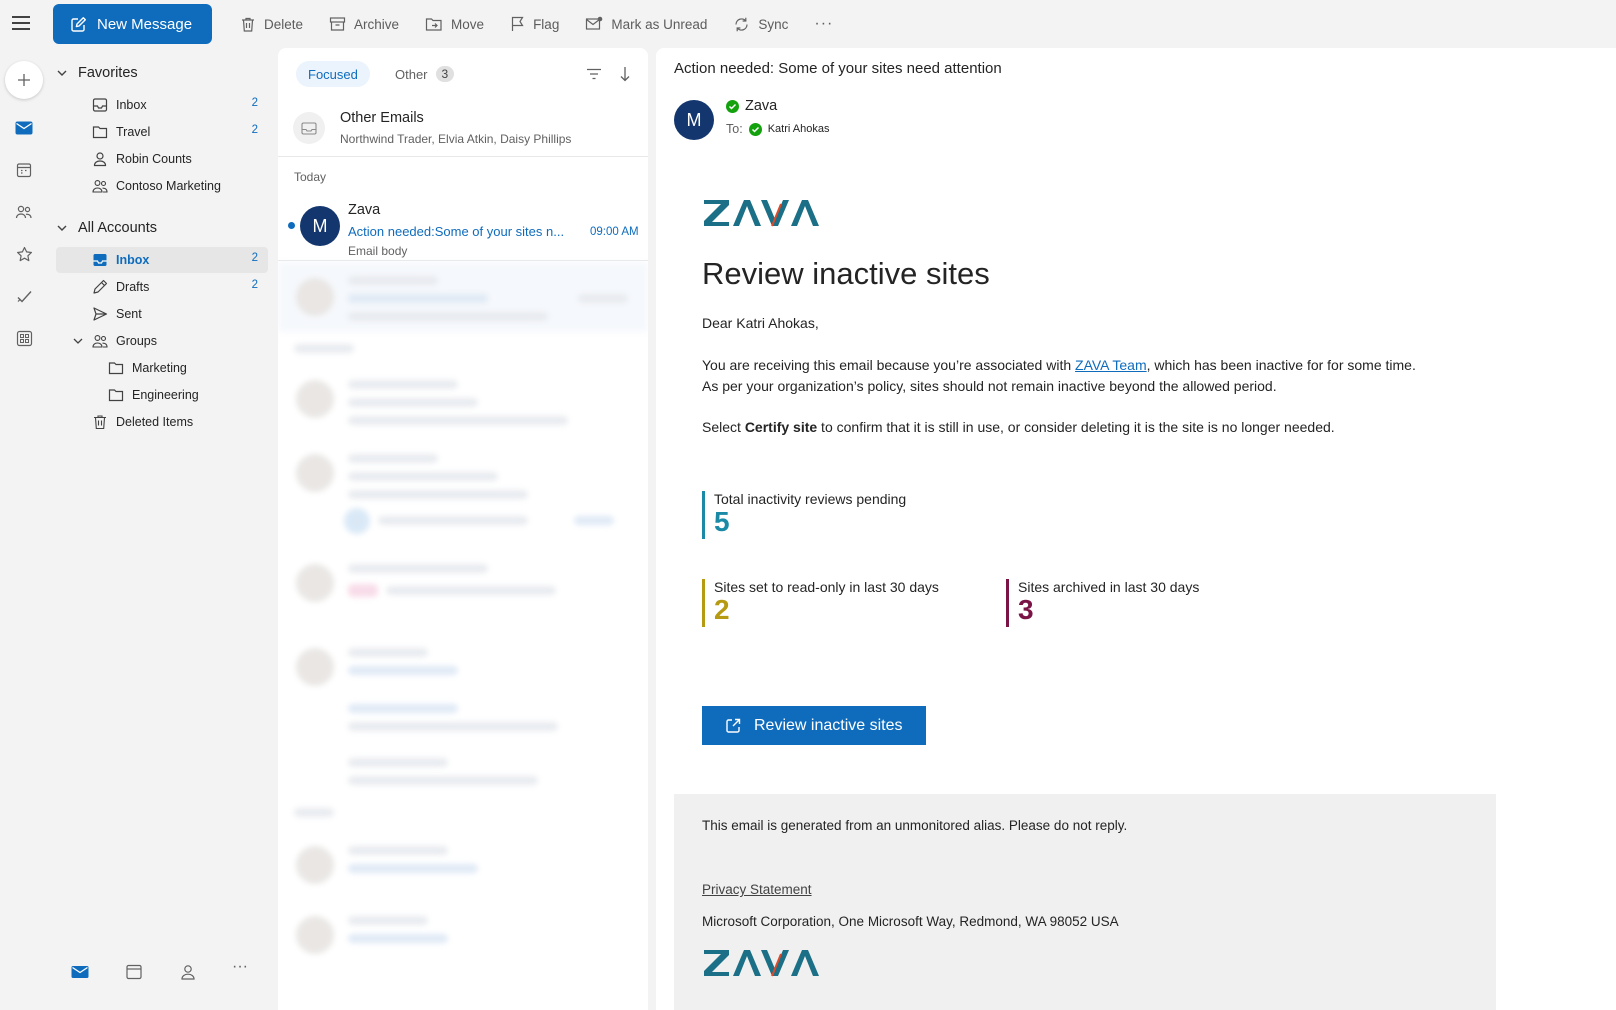  Describe the element at coordinates (546, 24) in the screenshot. I see `flag-label: Flag` at that location.